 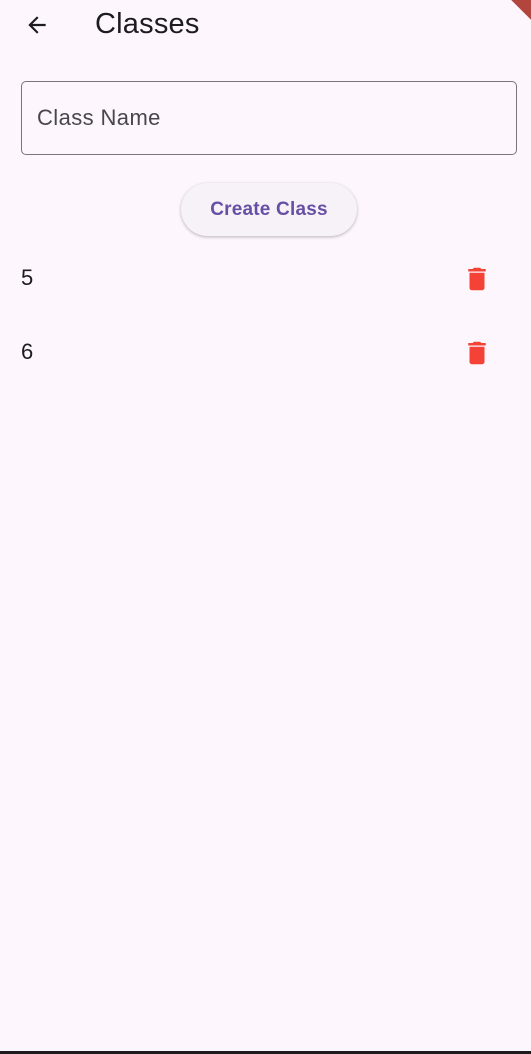 What do you see at coordinates (27, 277) in the screenshot?
I see `class-name-label: 5` at bounding box center [27, 277].